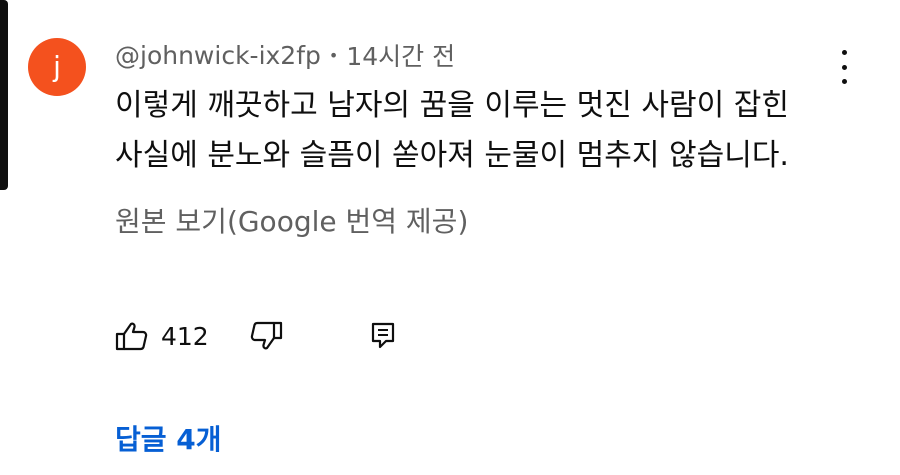 The height and width of the screenshot is (475, 900). I want to click on dislike-button, so click(266, 336).